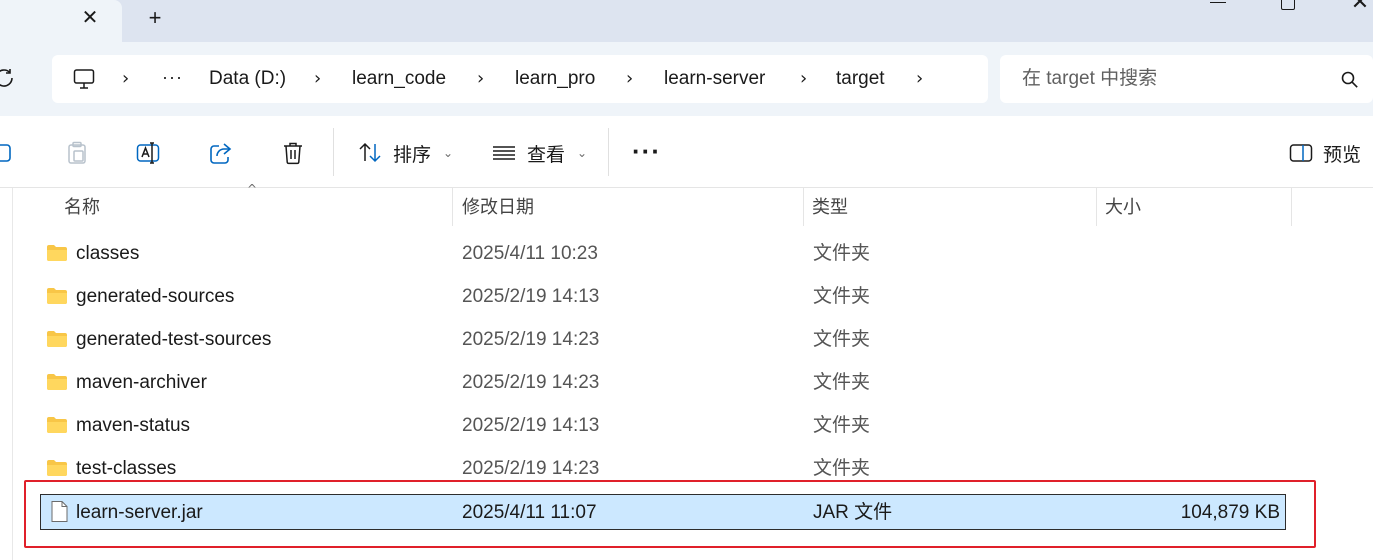 Image resolution: width=1373 pixels, height=560 pixels. Describe the element at coordinates (12, 374) in the screenshot. I see `navigation-pane-edge` at that location.